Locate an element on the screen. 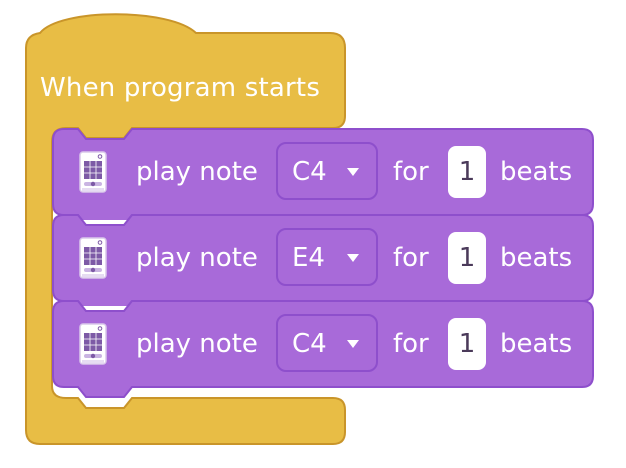 Image resolution: width=626 pixels, height=468 pixels. note-dropdown: E4 is located at coordinates (327, 257).